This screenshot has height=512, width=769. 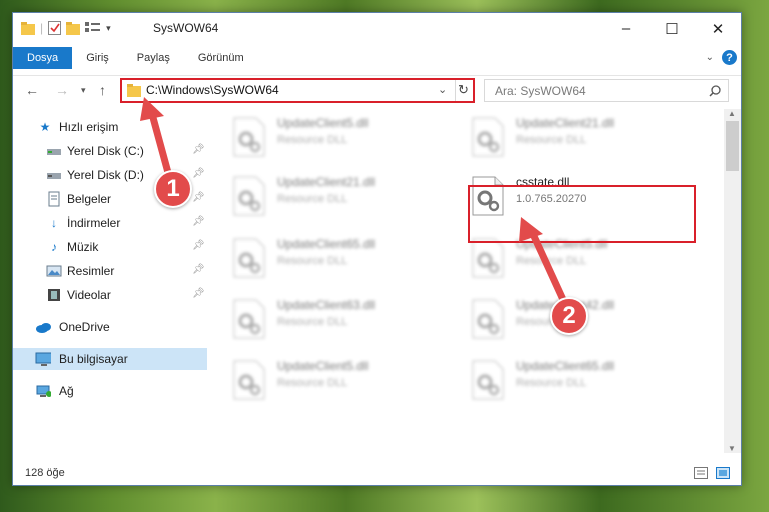 What do you see at coordinates (105, 175) in the screenshot?
I see `sidebar-item-label: Yerel Disk (D:)` at bounding box center [105, 175].